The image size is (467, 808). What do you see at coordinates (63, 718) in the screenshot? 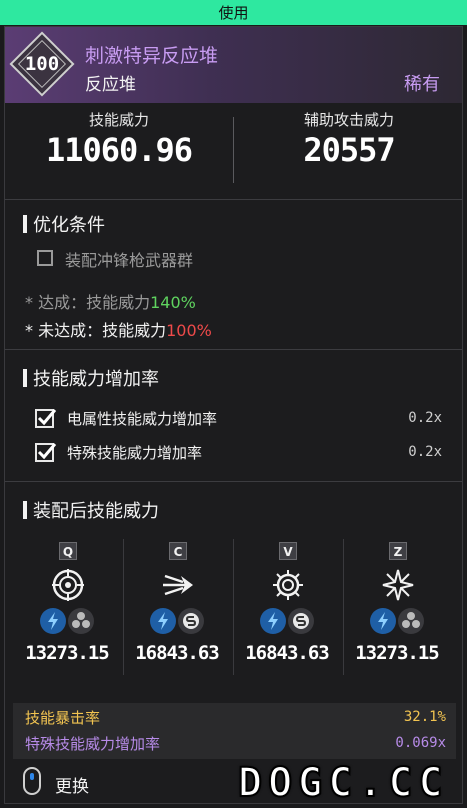
I see `crit-label: 技能暴击率` at bounding box center [63, 718].